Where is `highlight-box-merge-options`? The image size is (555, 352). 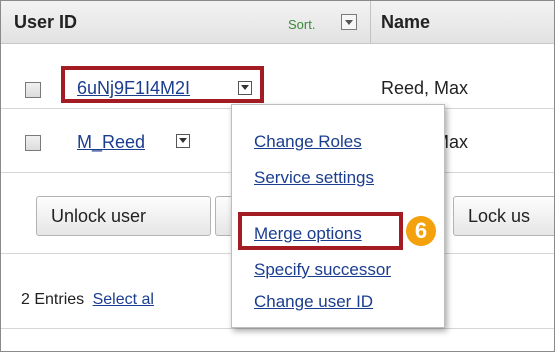
highlight-box-merge-options is located at coordinates (320, 231).